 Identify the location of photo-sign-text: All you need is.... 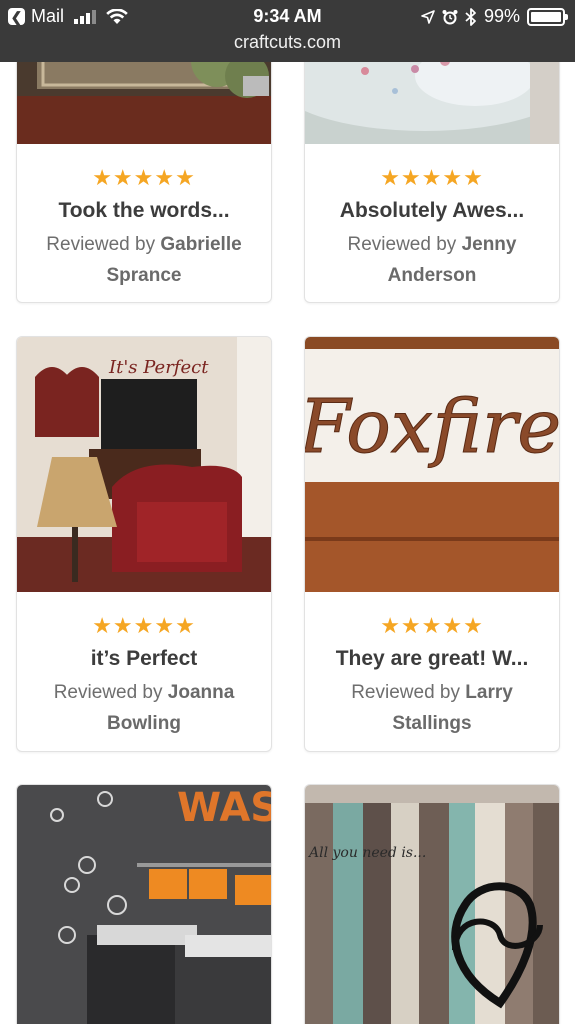
(366, 853).